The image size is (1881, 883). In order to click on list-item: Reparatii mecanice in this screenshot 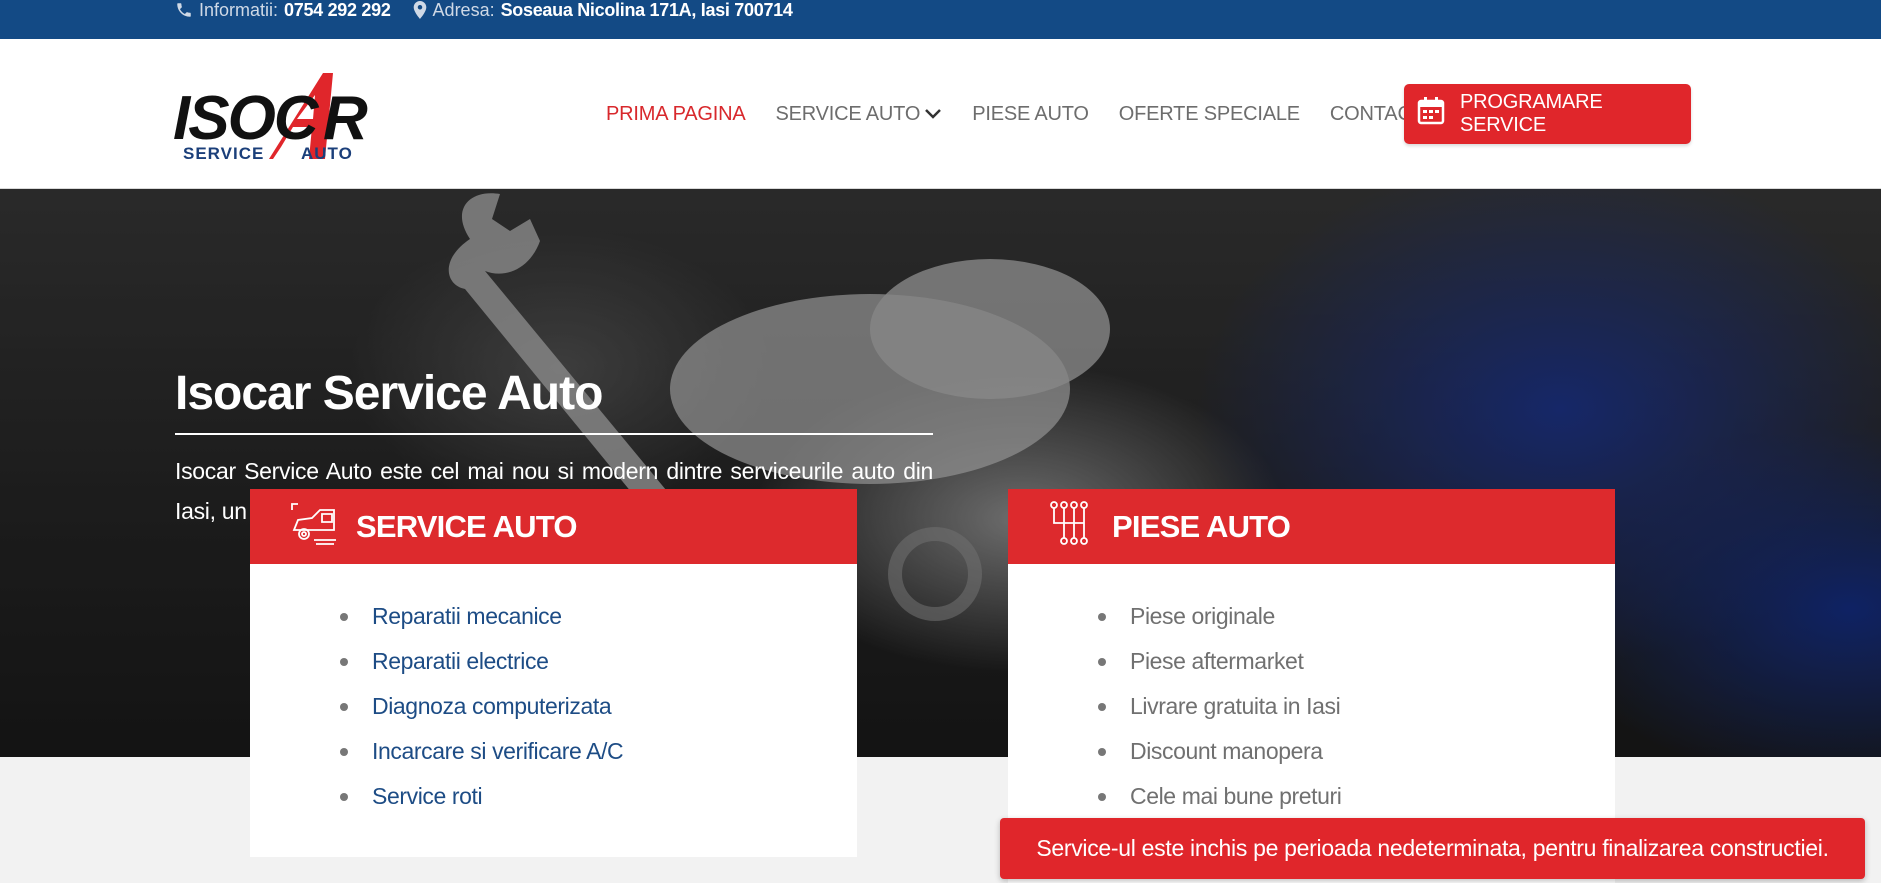, I will do `click(598, 616)`.